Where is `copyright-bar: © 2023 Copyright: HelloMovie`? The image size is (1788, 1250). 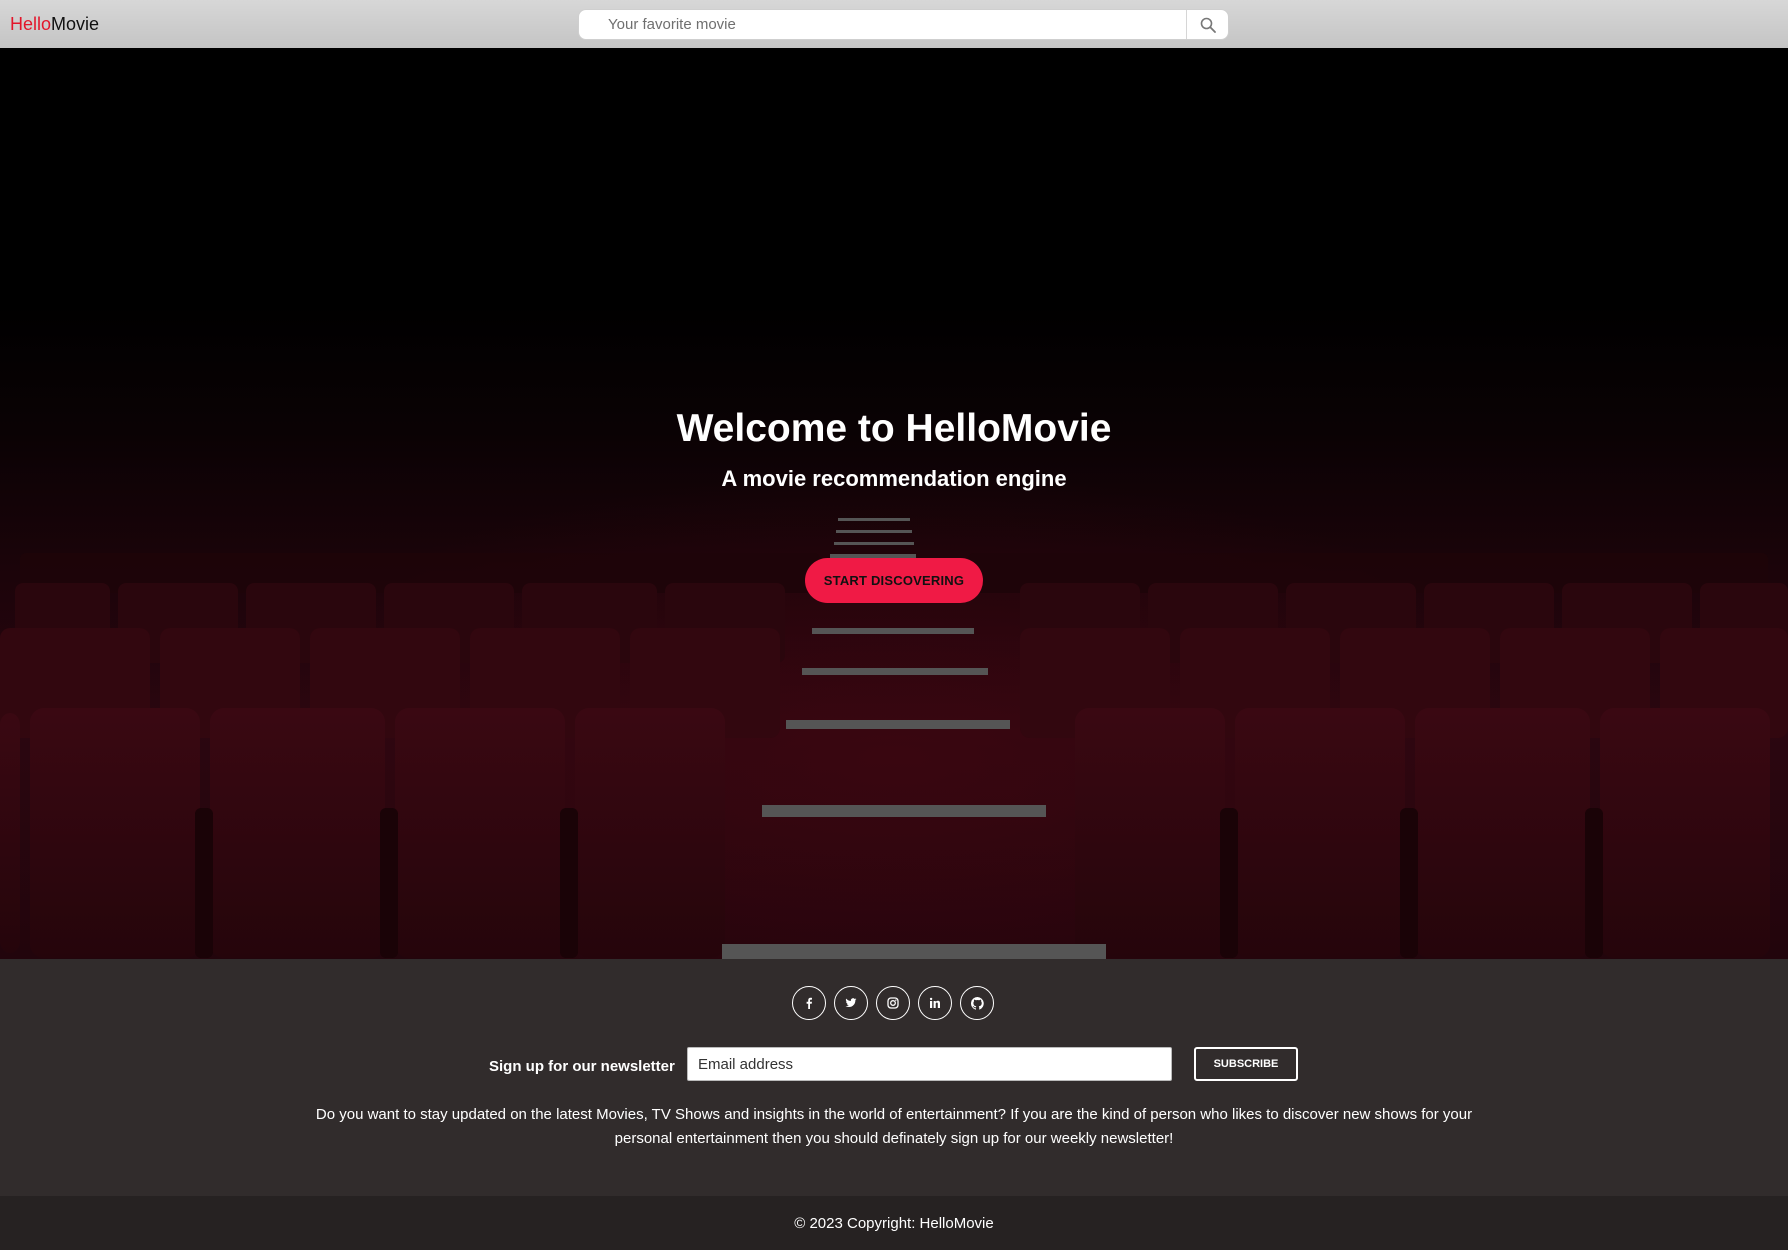 copyright-bar: © 2023 Copyright: HelloMovie is located at coordinates (894, 1223).